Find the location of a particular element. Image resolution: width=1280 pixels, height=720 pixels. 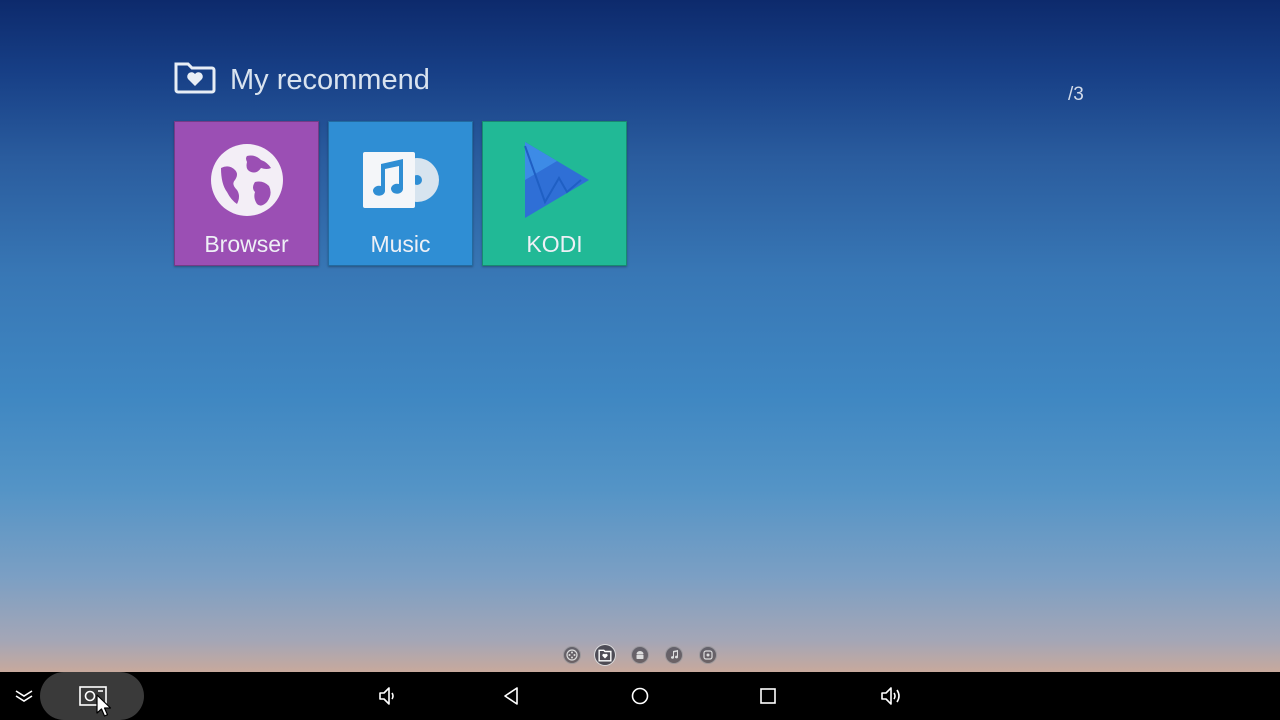

android-icon is located at coordinates (640, 655).